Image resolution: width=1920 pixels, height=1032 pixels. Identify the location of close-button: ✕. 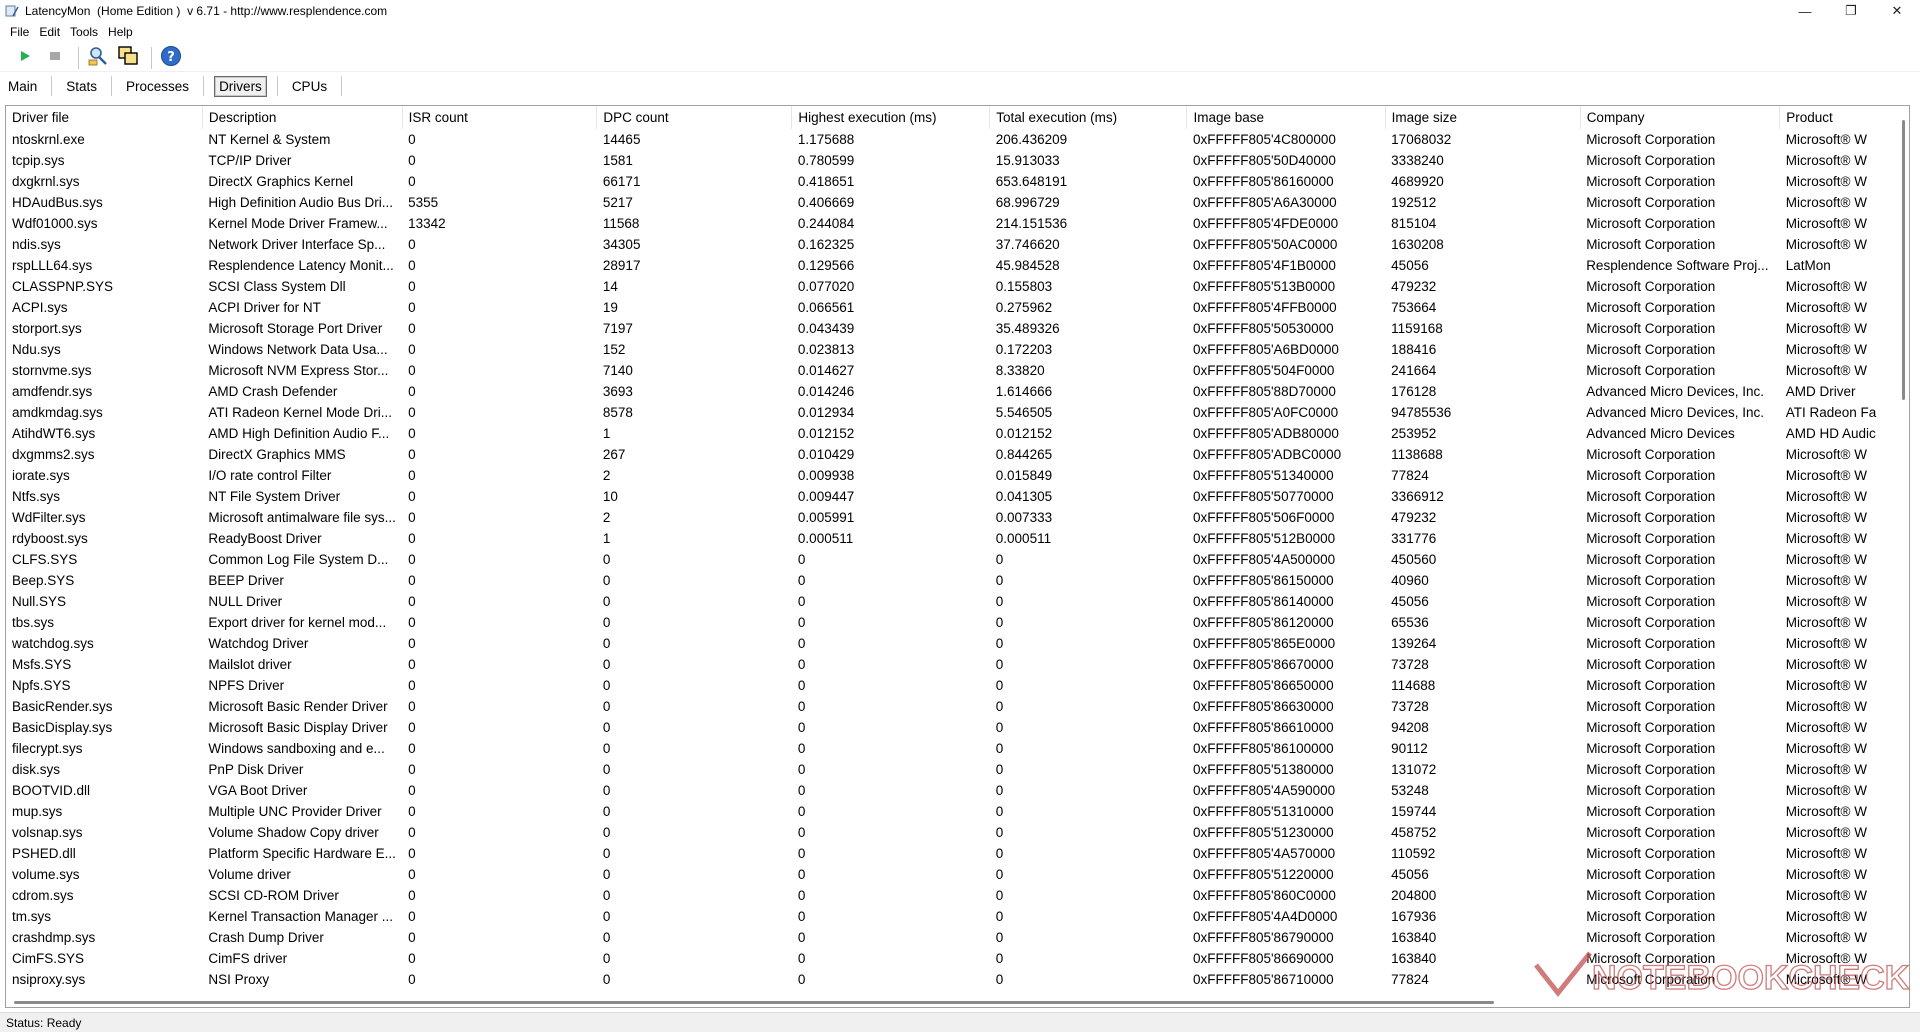
(1897, 11).